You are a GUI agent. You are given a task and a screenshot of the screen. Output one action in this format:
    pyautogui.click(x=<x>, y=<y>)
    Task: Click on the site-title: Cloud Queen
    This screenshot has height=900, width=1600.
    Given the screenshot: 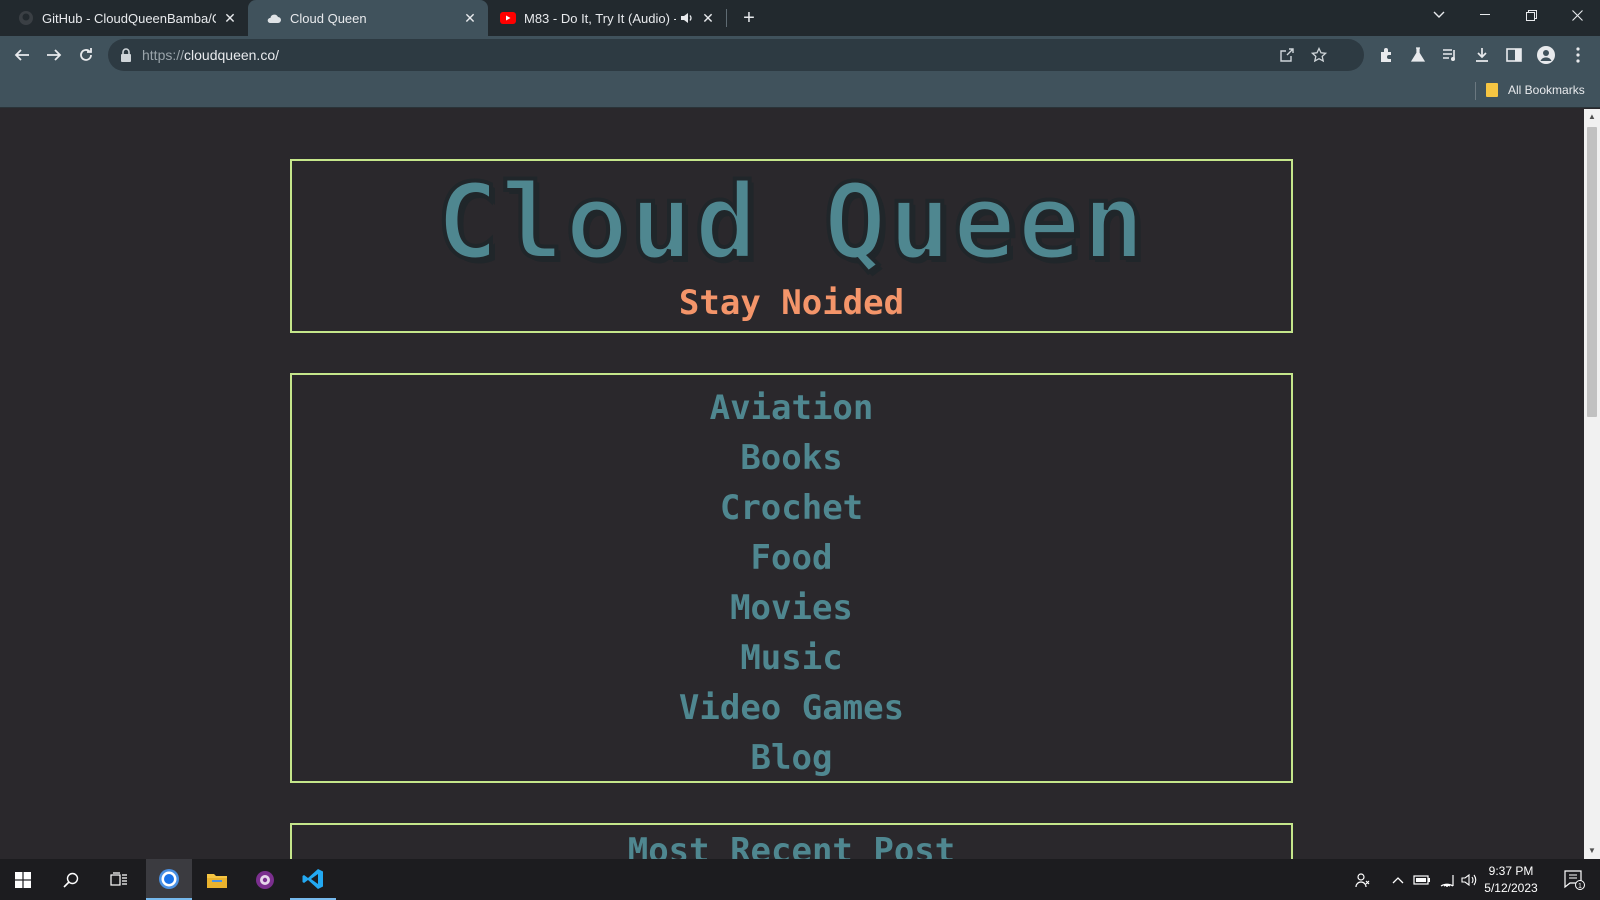 What is the action you would take?
    pyautogui.click(x=791, y=222)
    